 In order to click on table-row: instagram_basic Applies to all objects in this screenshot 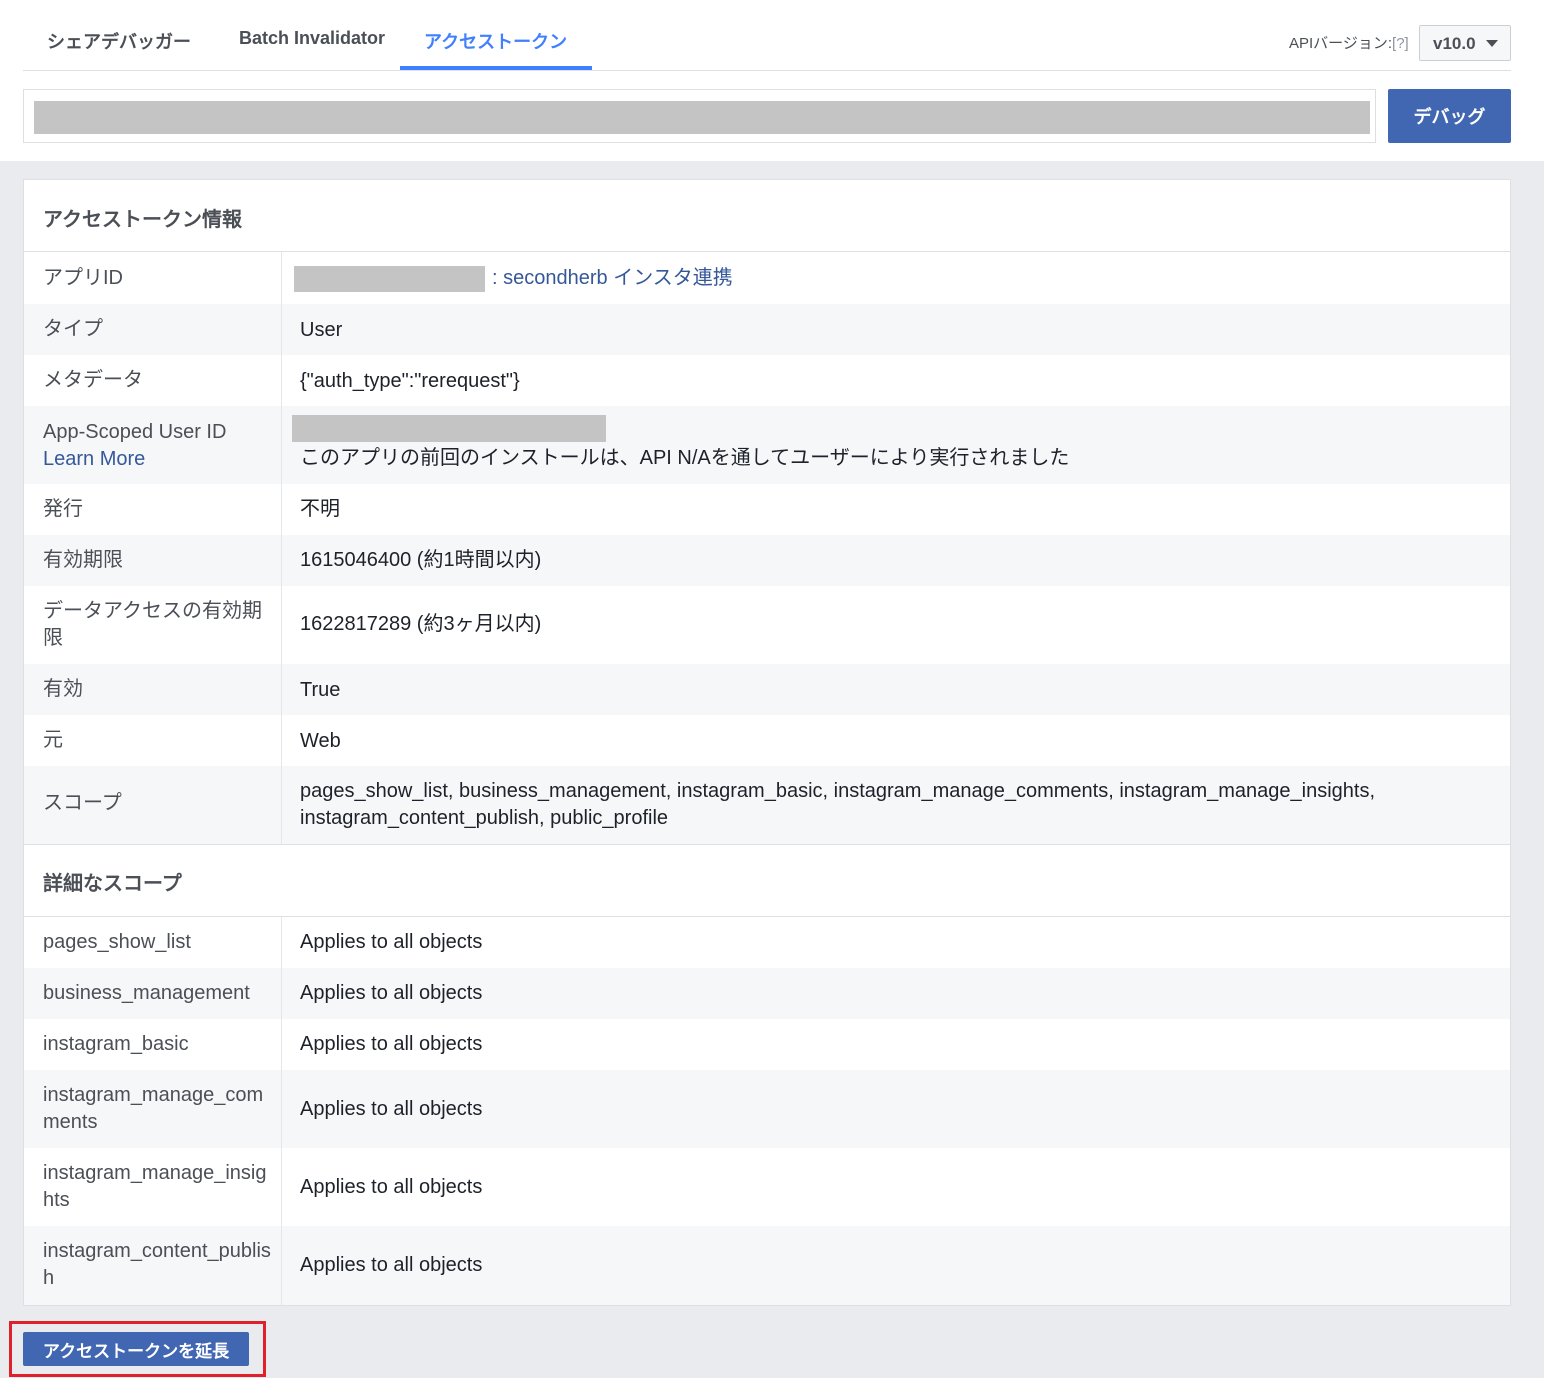, I will do `click(767, 1044)`.